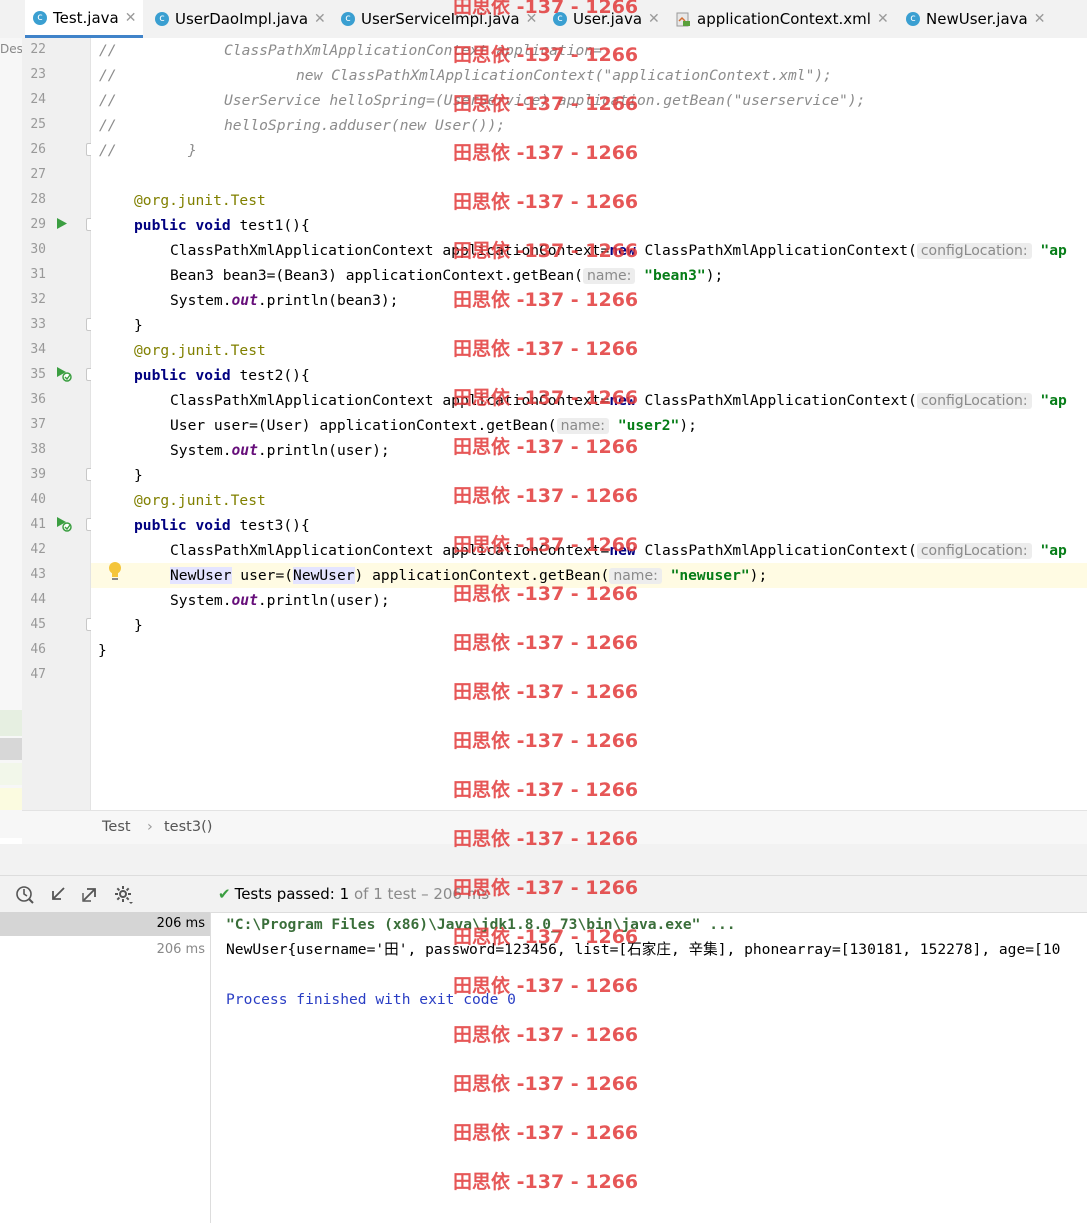 The height and width of the screenshot is (1223, 1087). Describe the element at coordinates (38, 349) in the screenshot. I see `line-number: 34` at that location.